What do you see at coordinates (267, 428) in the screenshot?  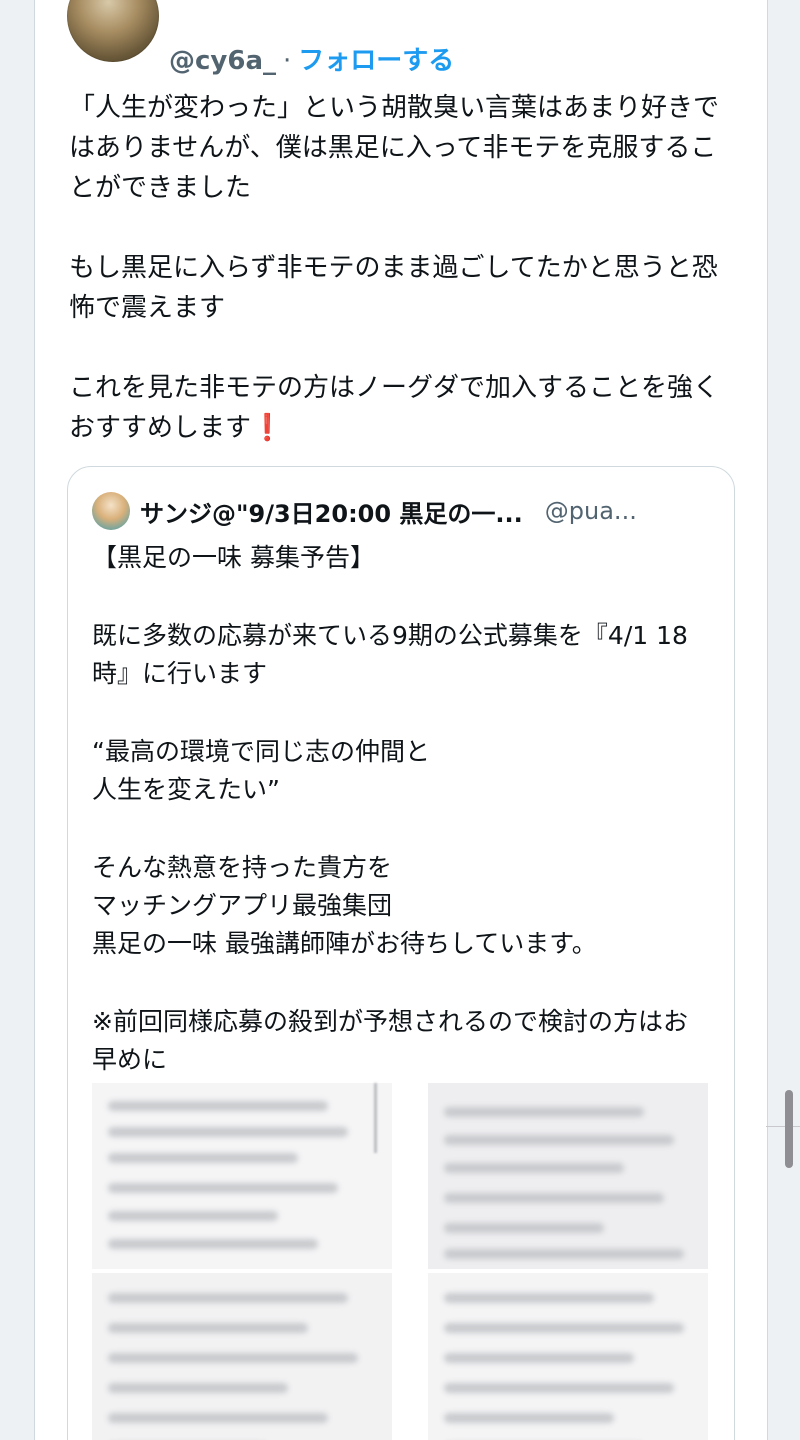 I see `exclamation-emoji: ❗` at bounding box center [267, 428].